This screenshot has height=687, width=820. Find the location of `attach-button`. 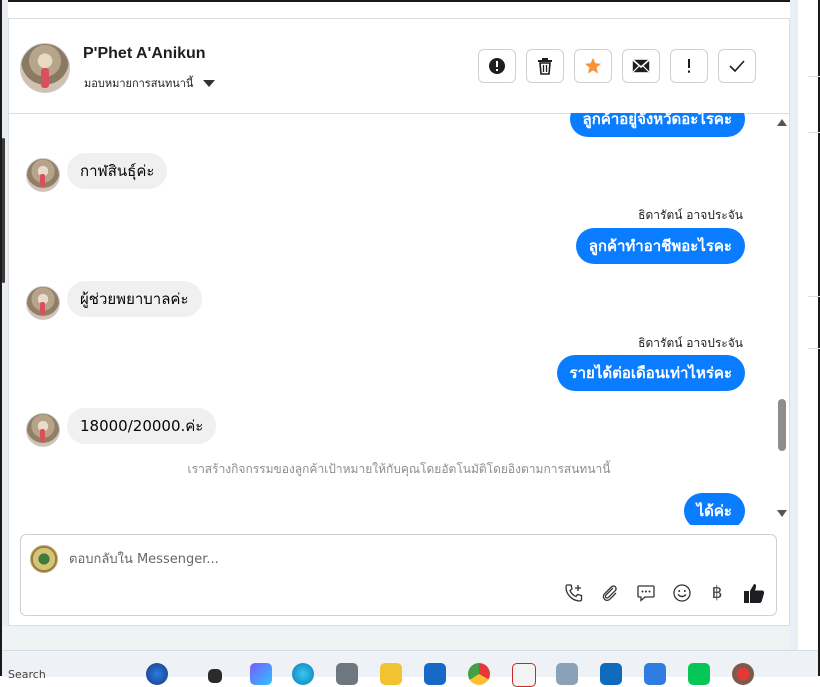

attach-button is located at coordinates (610, 593).